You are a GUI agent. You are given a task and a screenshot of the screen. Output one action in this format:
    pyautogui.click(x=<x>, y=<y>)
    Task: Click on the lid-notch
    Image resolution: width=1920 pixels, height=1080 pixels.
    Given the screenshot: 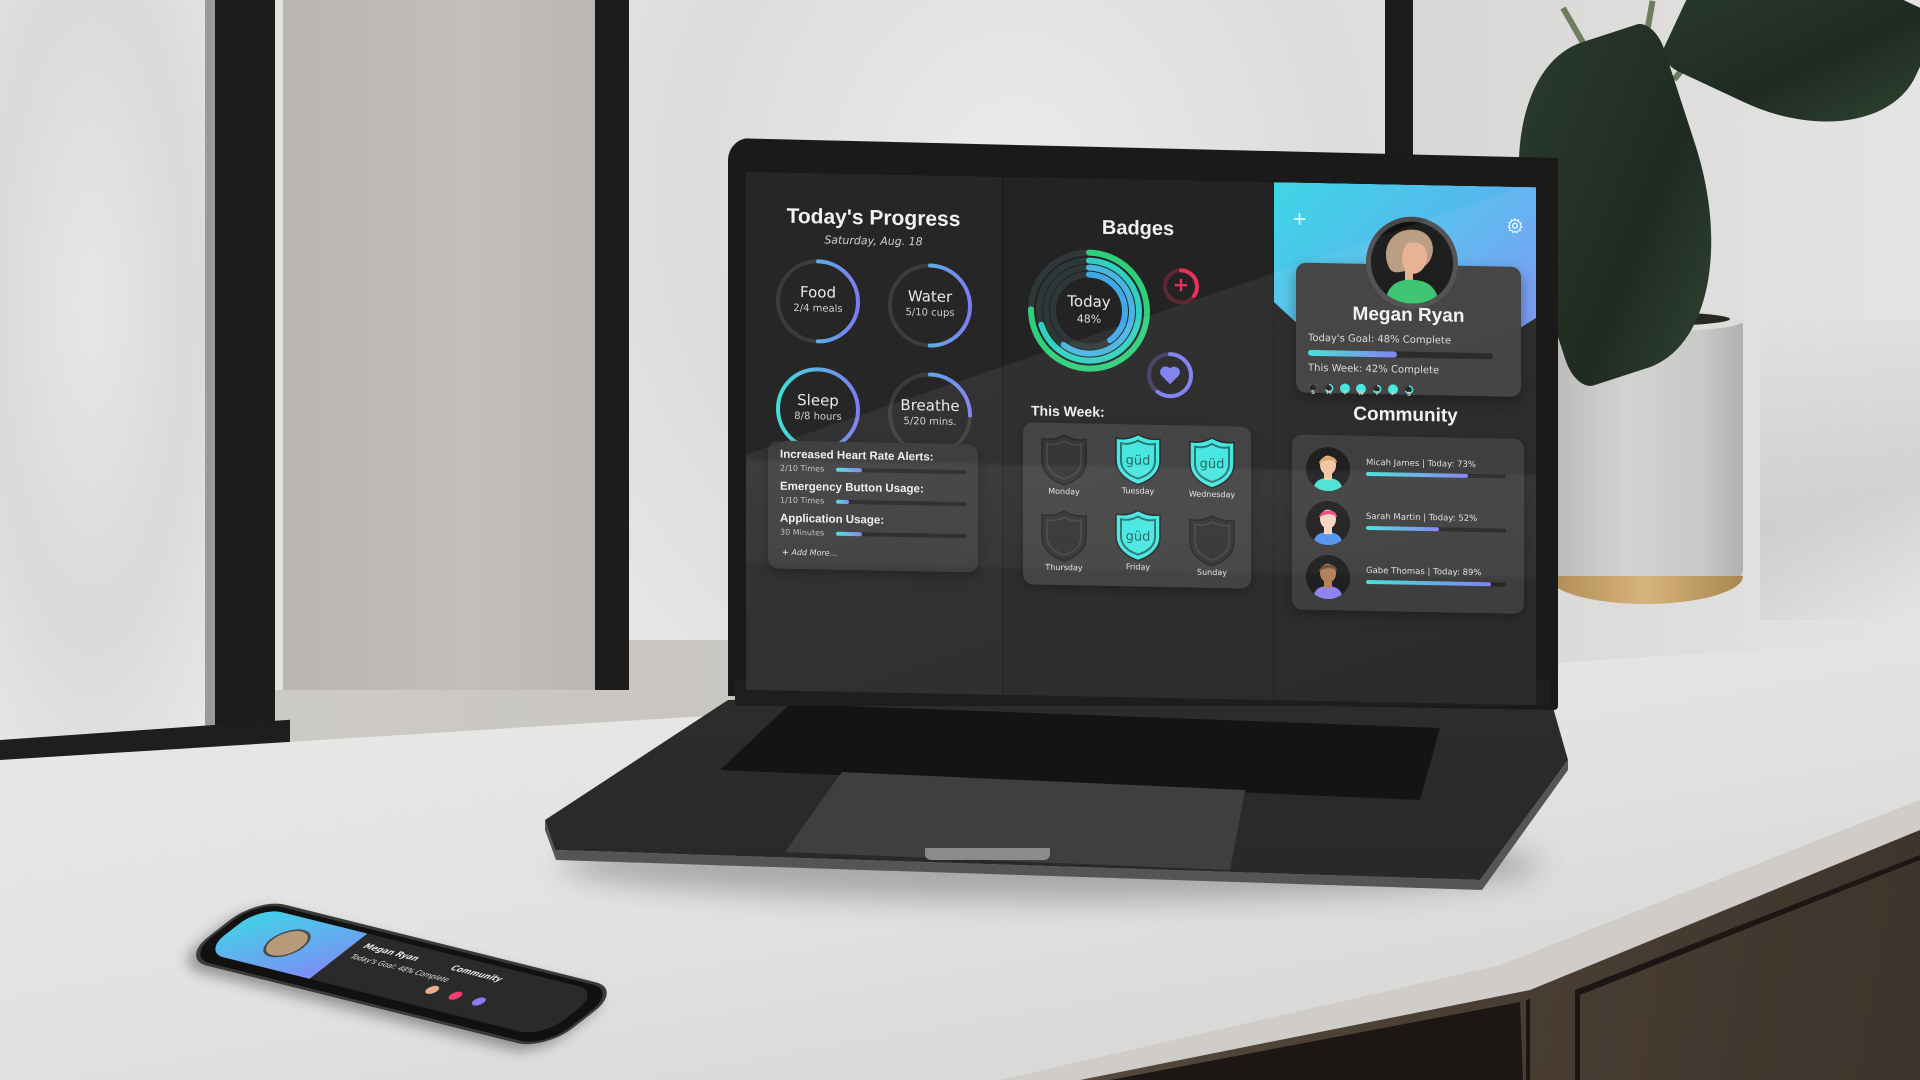 What is the action you would take?
    pyautogui.click(x=987, y=854)
    